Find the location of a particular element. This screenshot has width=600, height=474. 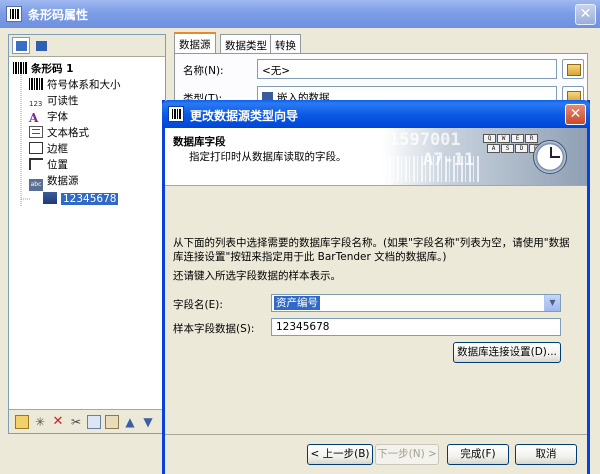

sample-data-input: 12345678 is located at coordinates (416, 327).